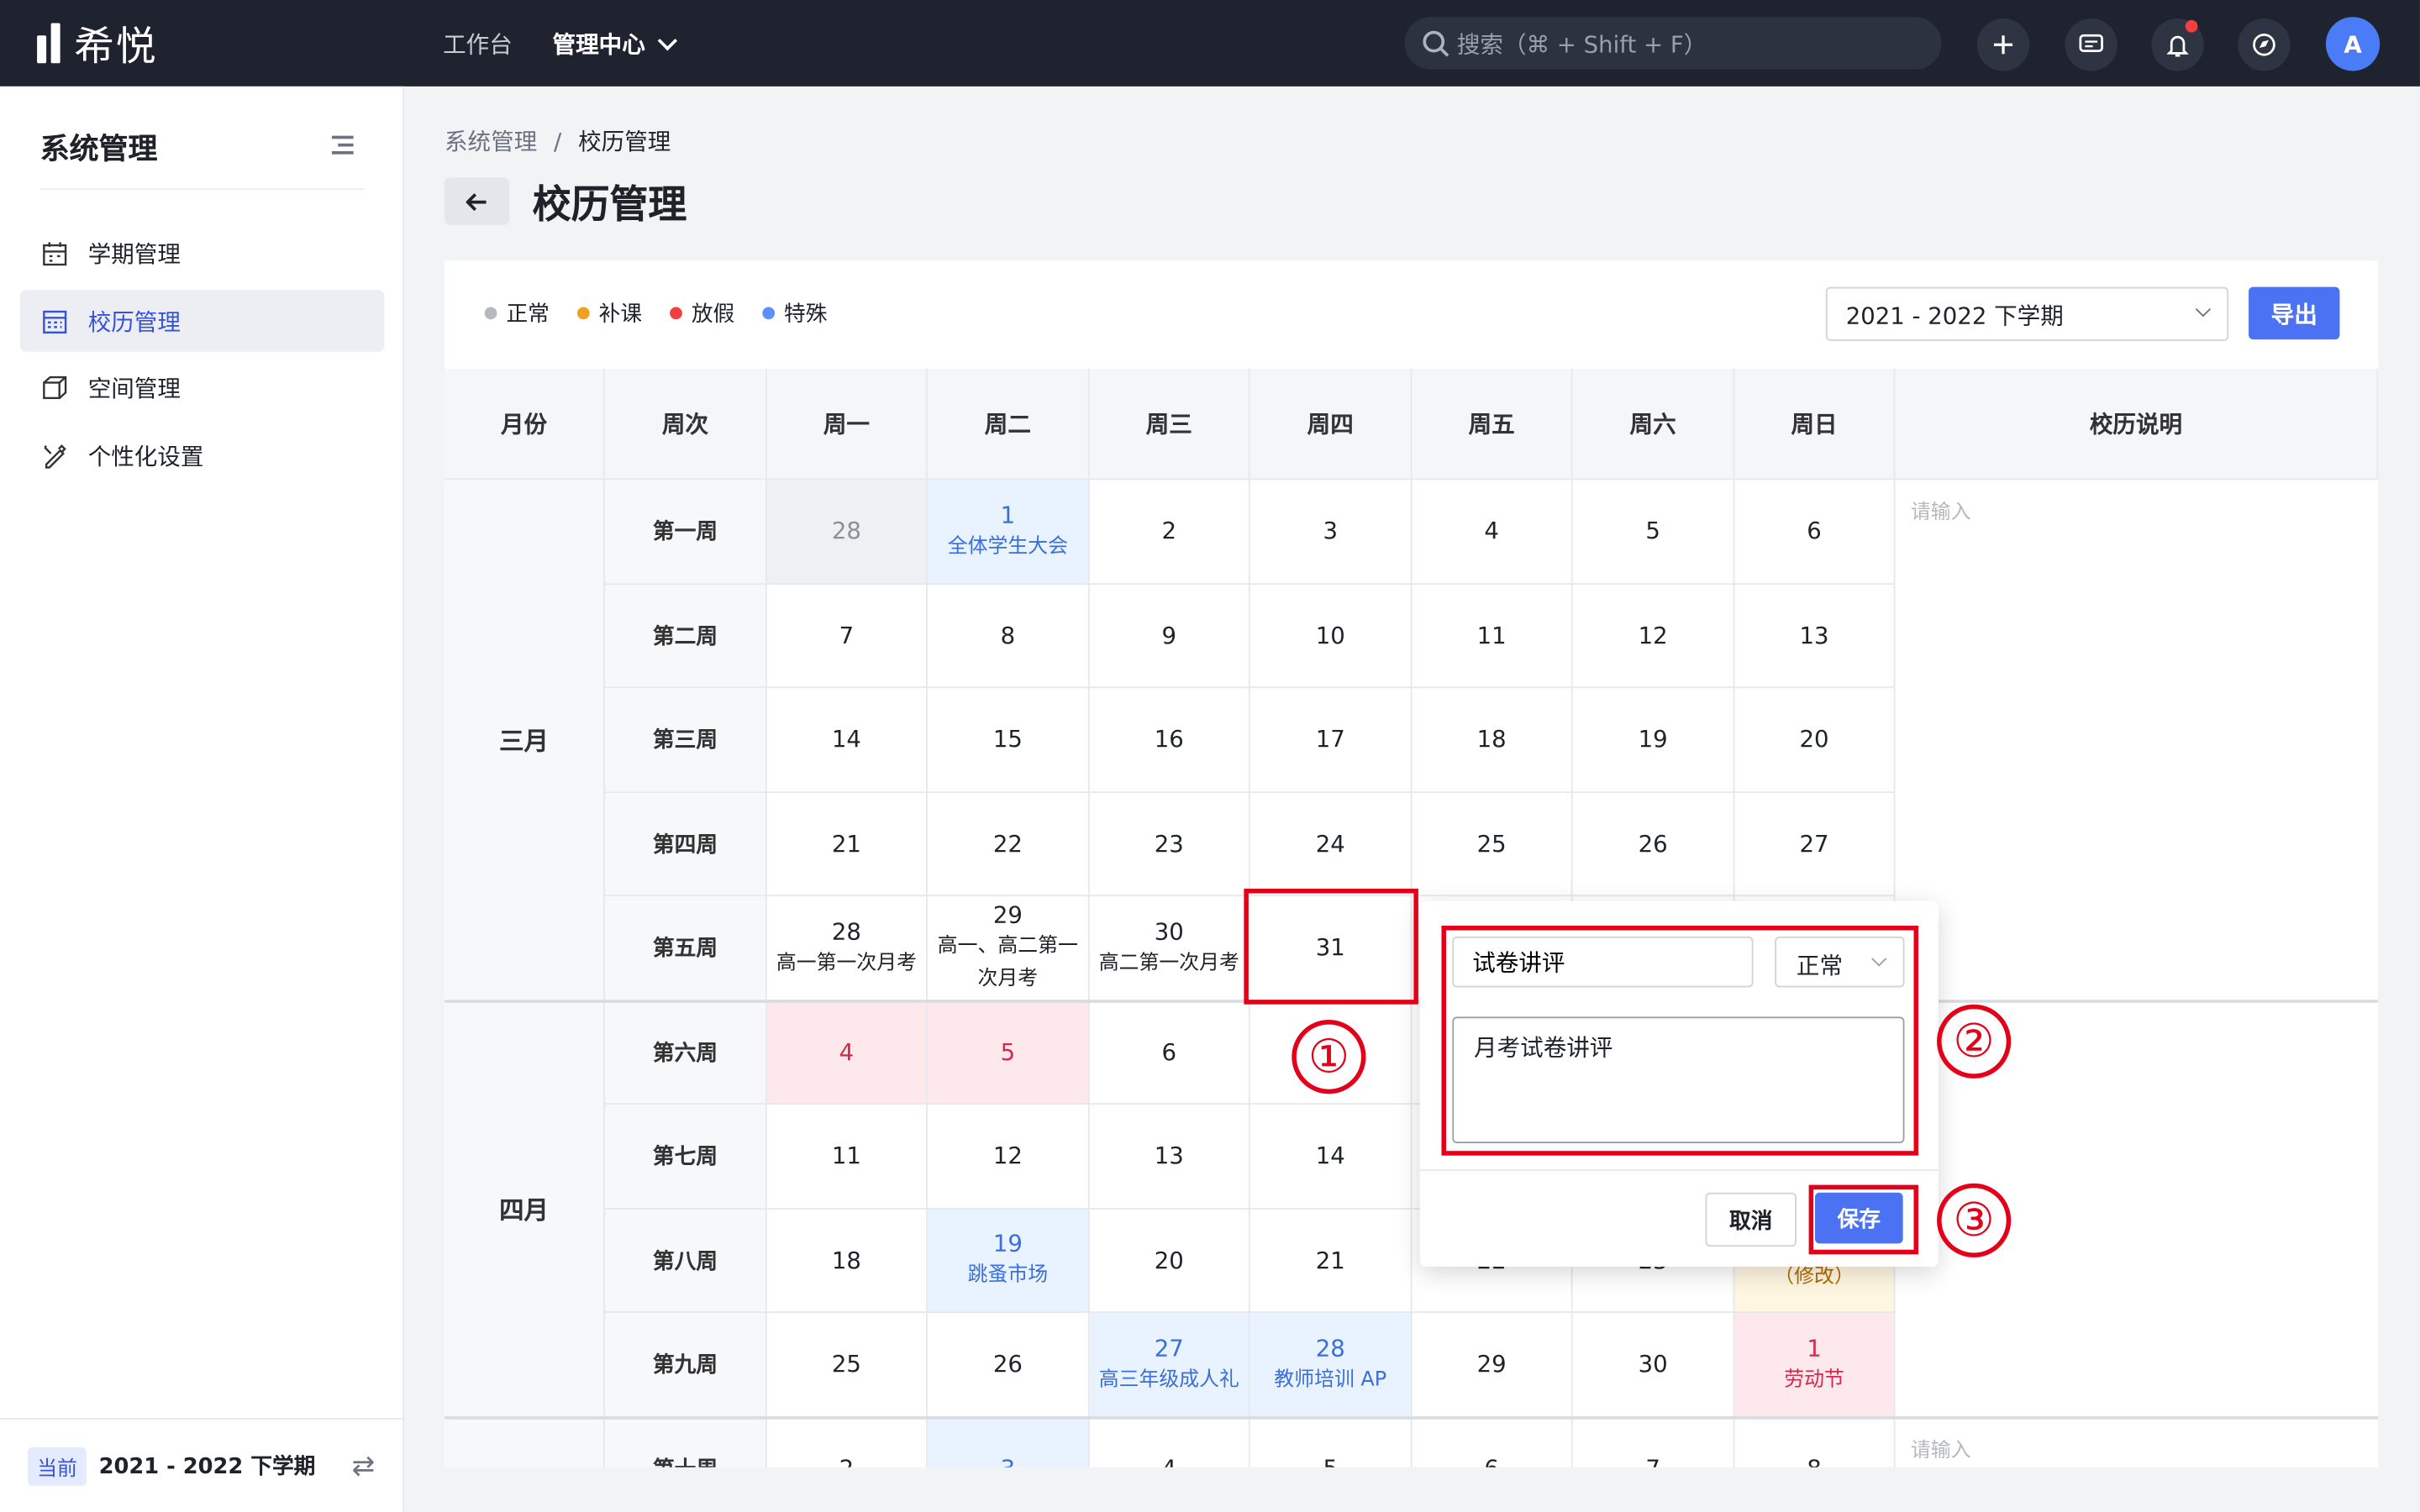  Describe the element at coordinates (202, 252) in the screenshot. I see `sidebar-item-term: 学期管理` at that location.